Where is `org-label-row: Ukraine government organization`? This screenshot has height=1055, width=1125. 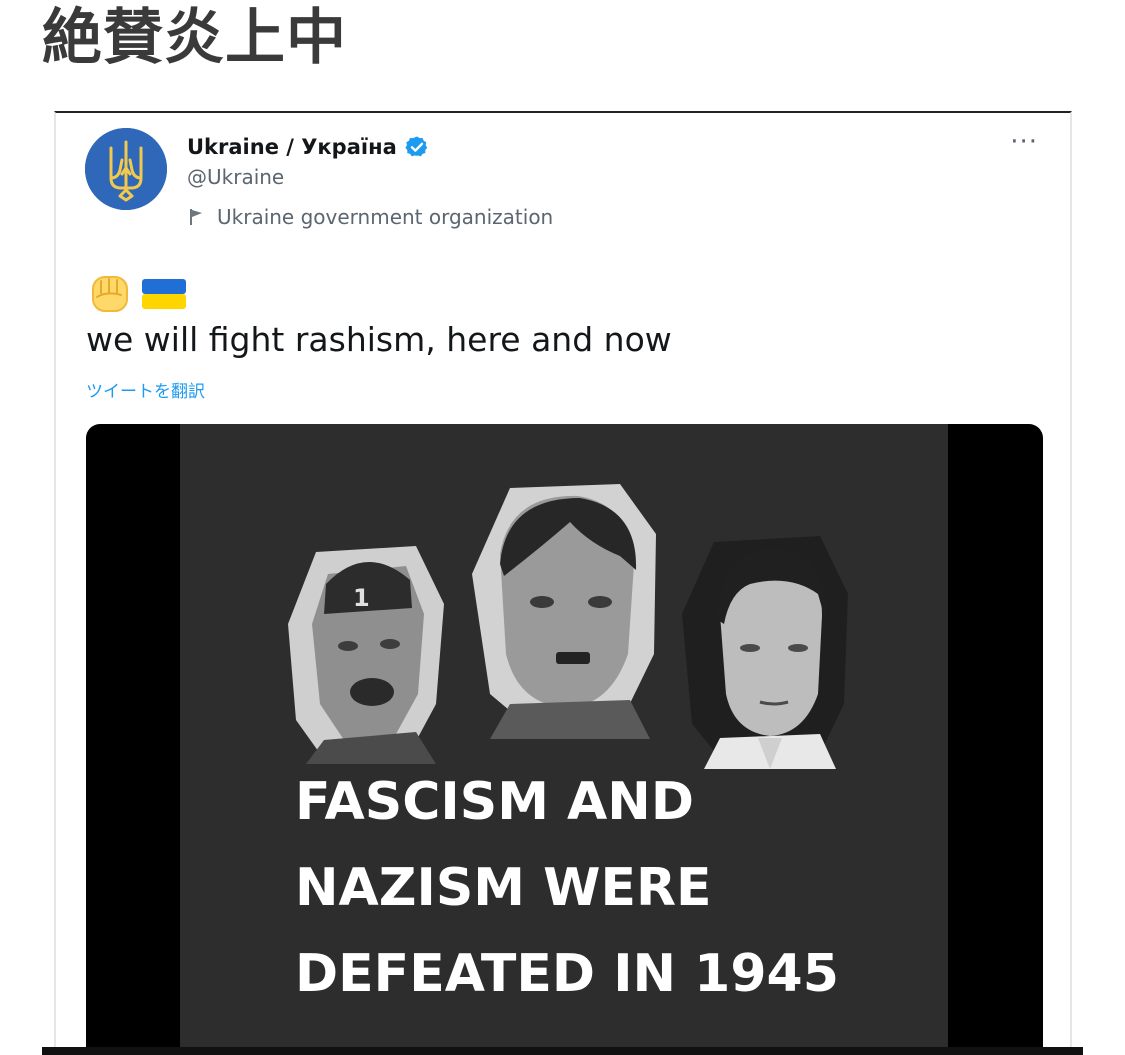
org-label-row: Ukraine government organization is located at coordinates (370, 217).